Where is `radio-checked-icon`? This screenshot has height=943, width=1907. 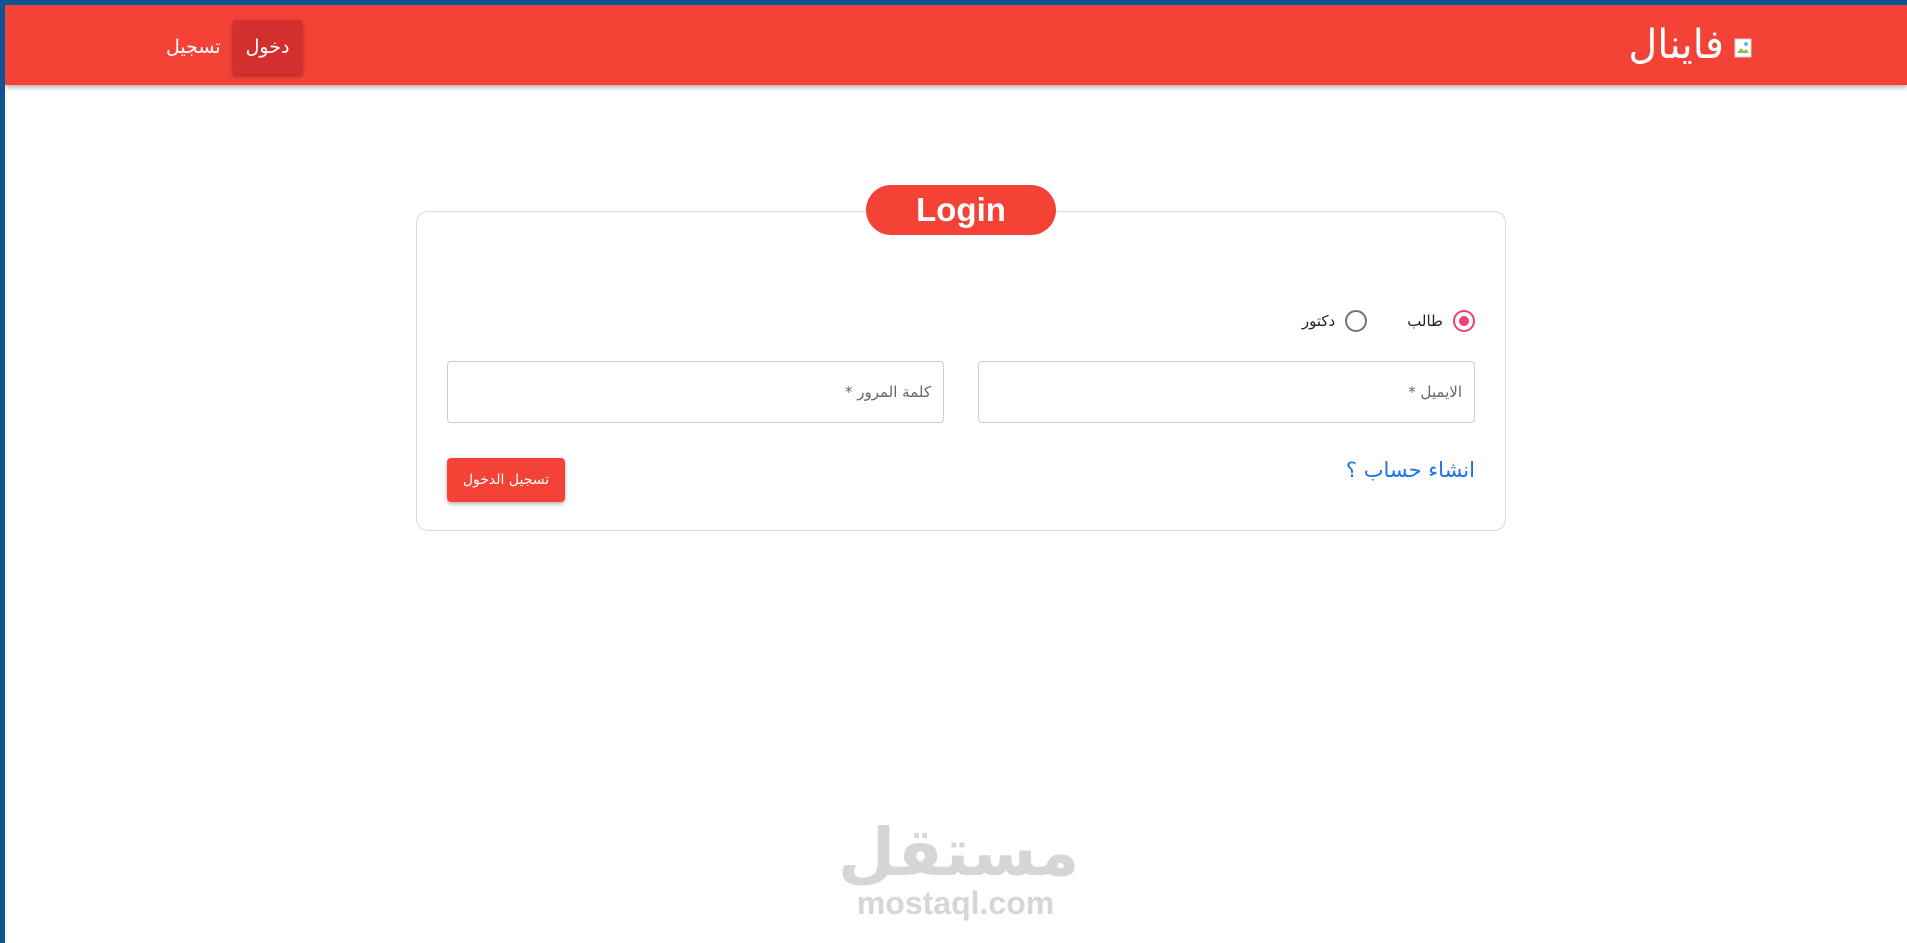
radio-checked-icon is located at coordinates (1464, 321).